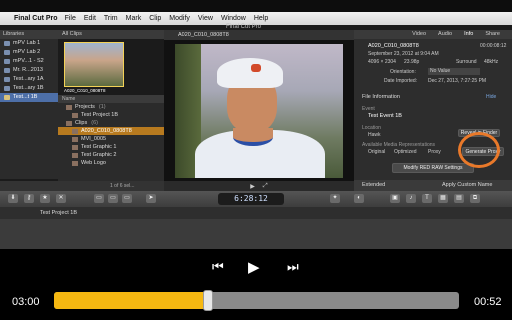  I want to click on list-header: Name, so click(111, 99).